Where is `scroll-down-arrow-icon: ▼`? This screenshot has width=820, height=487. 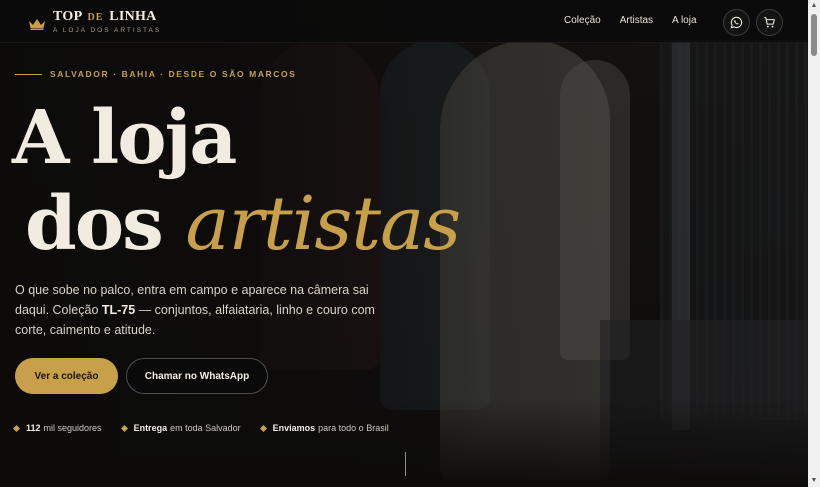 scroll-down-arrow-icon: ▼ is located at coordinates (814, 481).